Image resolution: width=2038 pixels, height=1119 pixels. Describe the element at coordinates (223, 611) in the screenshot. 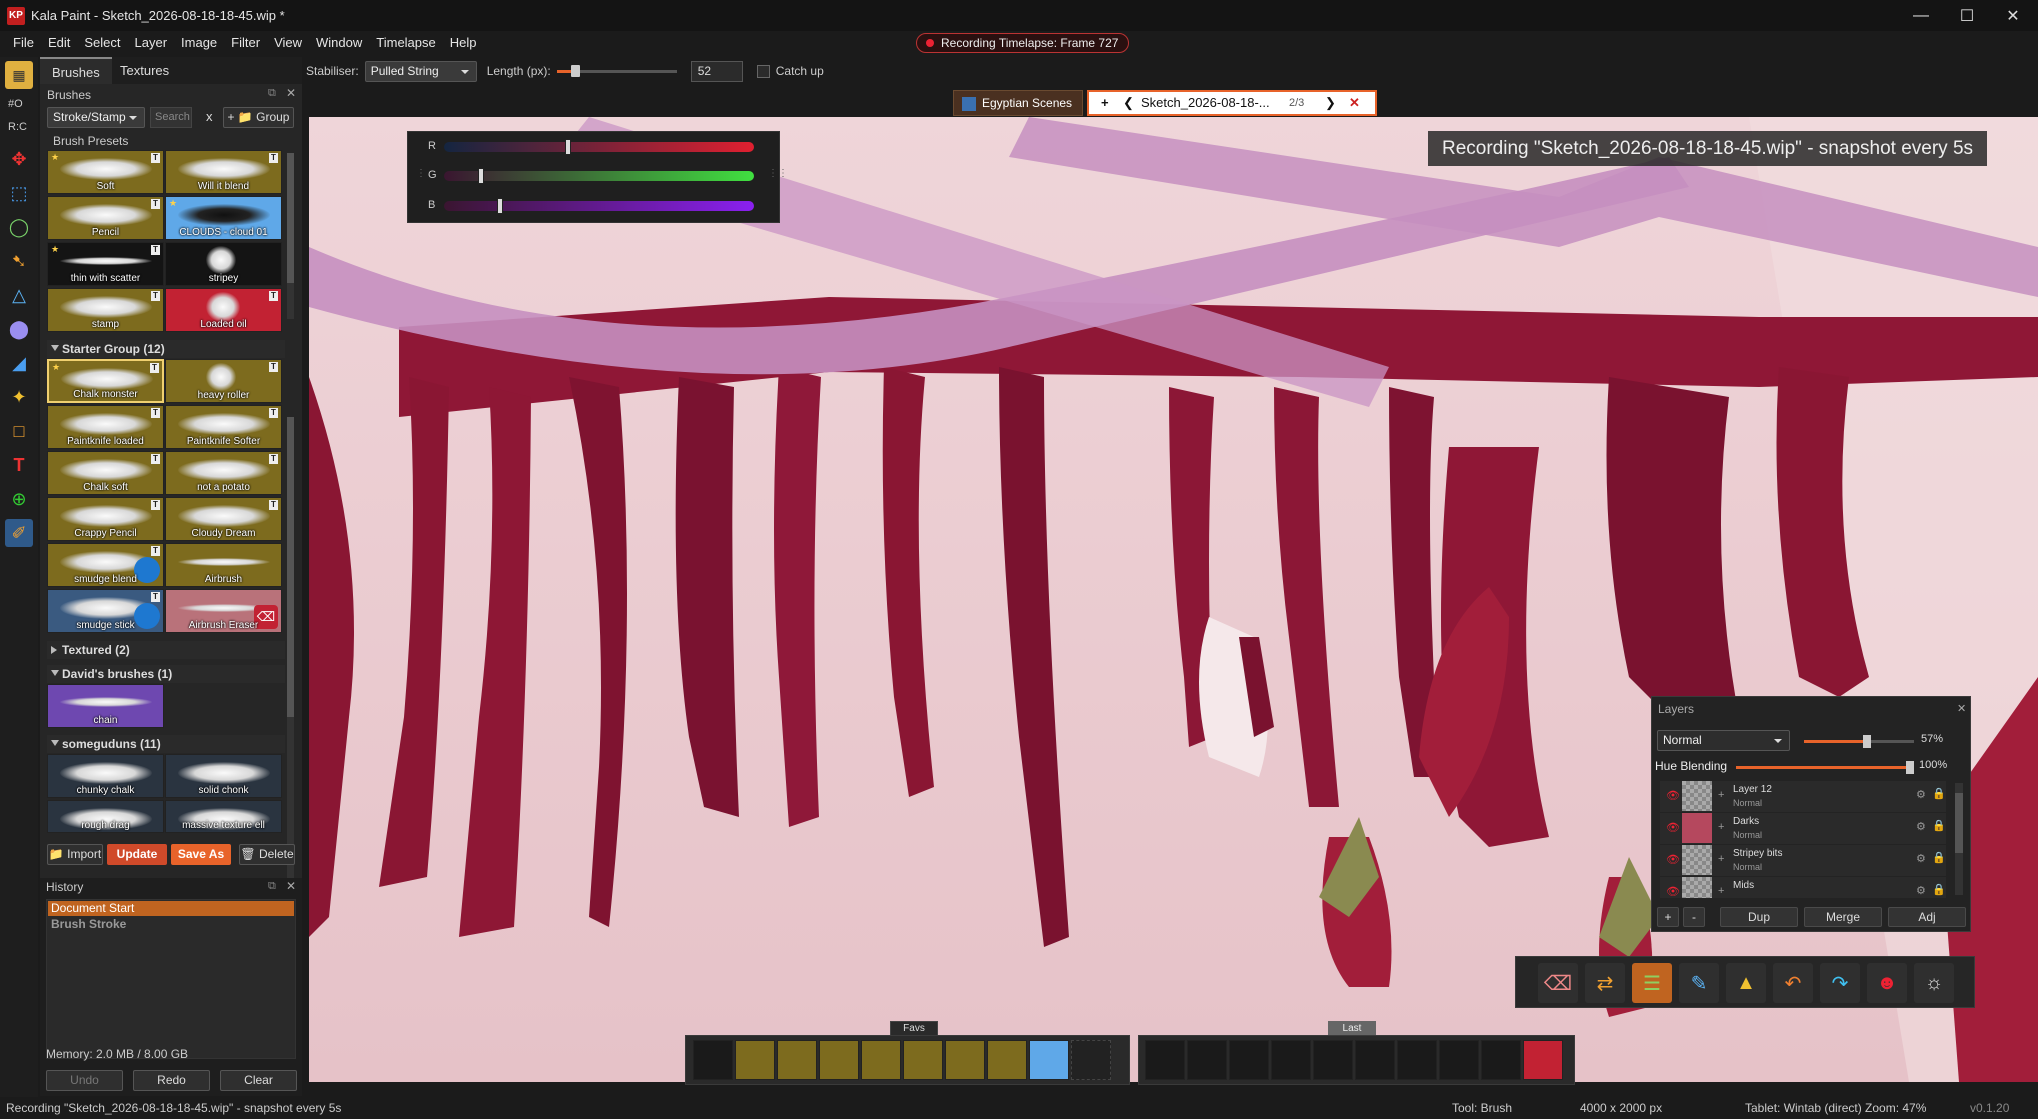

I see `brush-airbrush-eraser: ⌫ Airbrush Eraser` at that location.